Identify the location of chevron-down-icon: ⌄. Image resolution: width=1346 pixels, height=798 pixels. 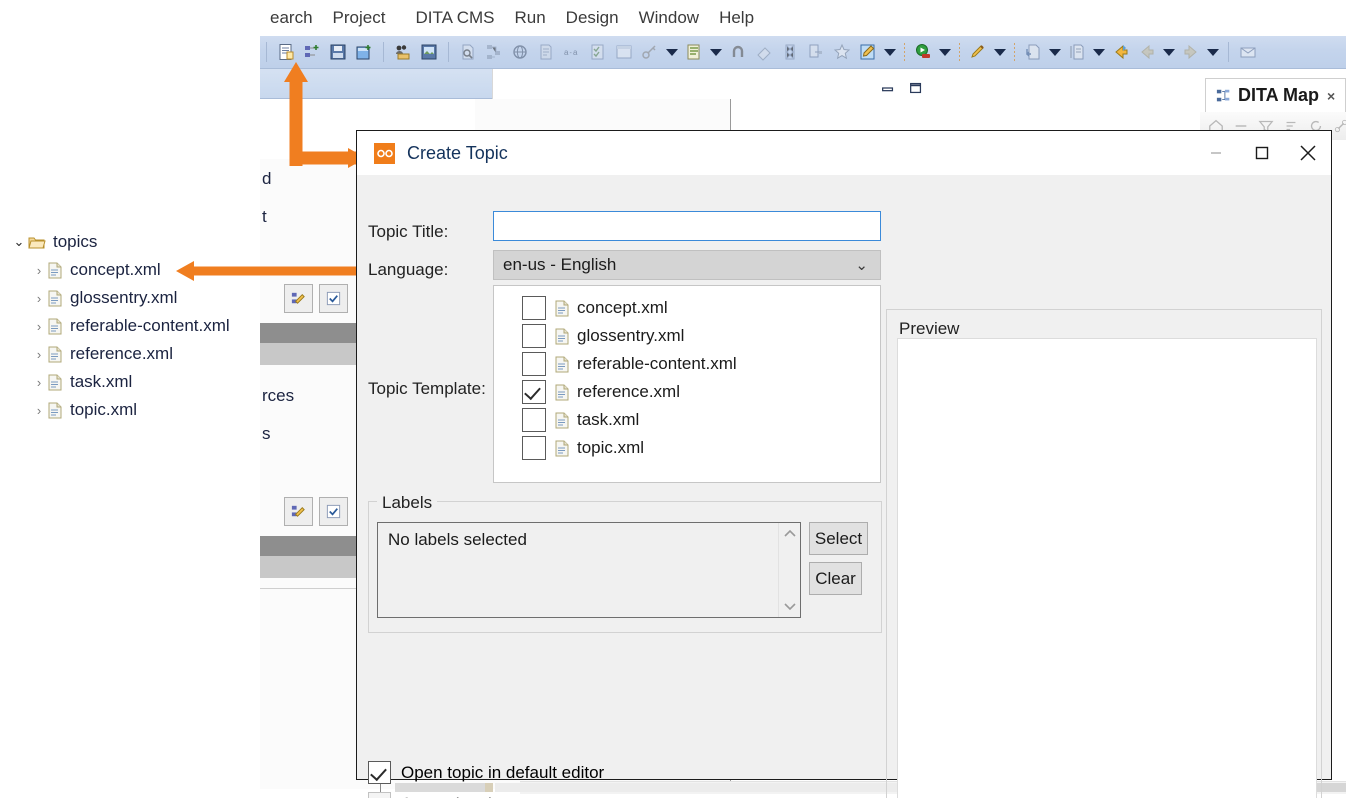
(19, 242).